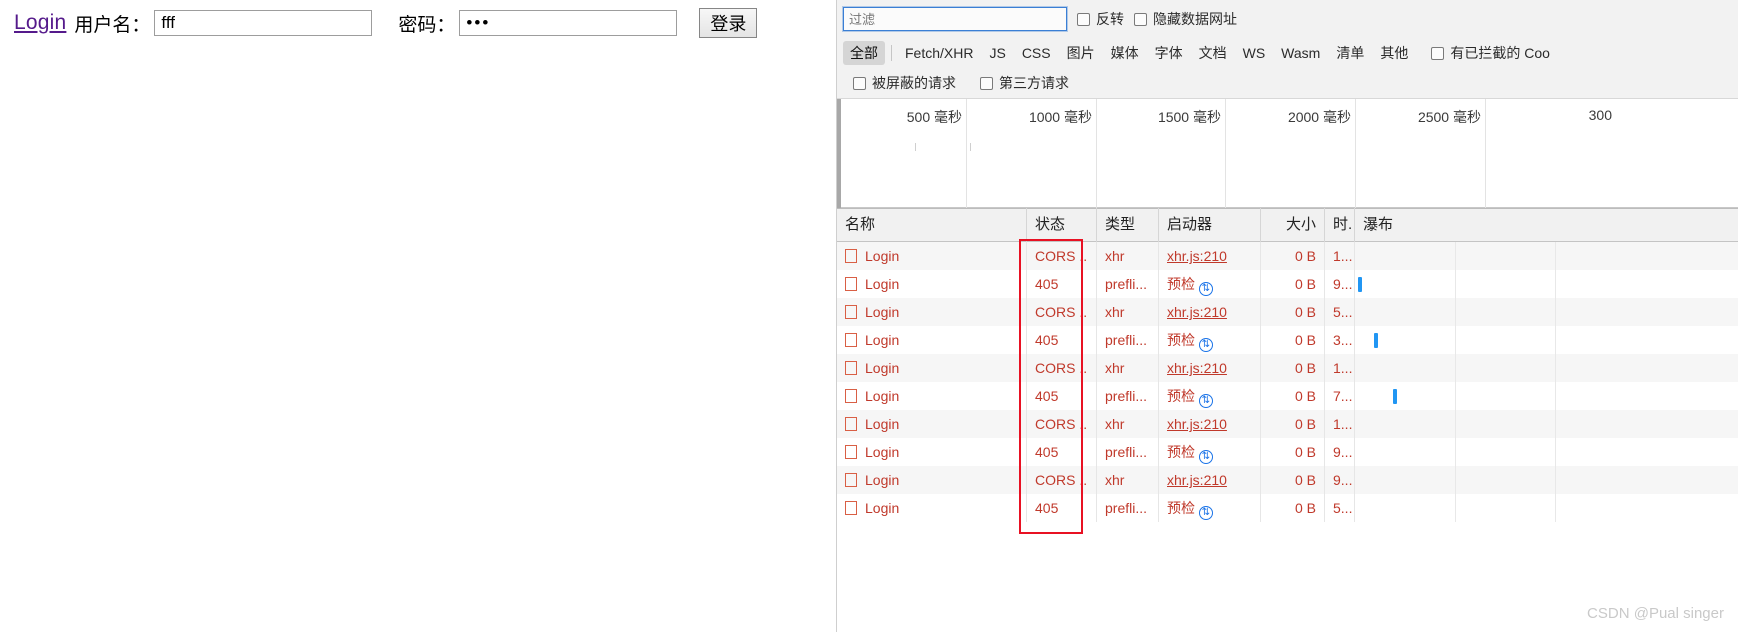 The image size is (1738, 632). Describe the element at coordinates (1438, 53) in the screenshot. I see `blocked-cookies-checkbox` at that location.